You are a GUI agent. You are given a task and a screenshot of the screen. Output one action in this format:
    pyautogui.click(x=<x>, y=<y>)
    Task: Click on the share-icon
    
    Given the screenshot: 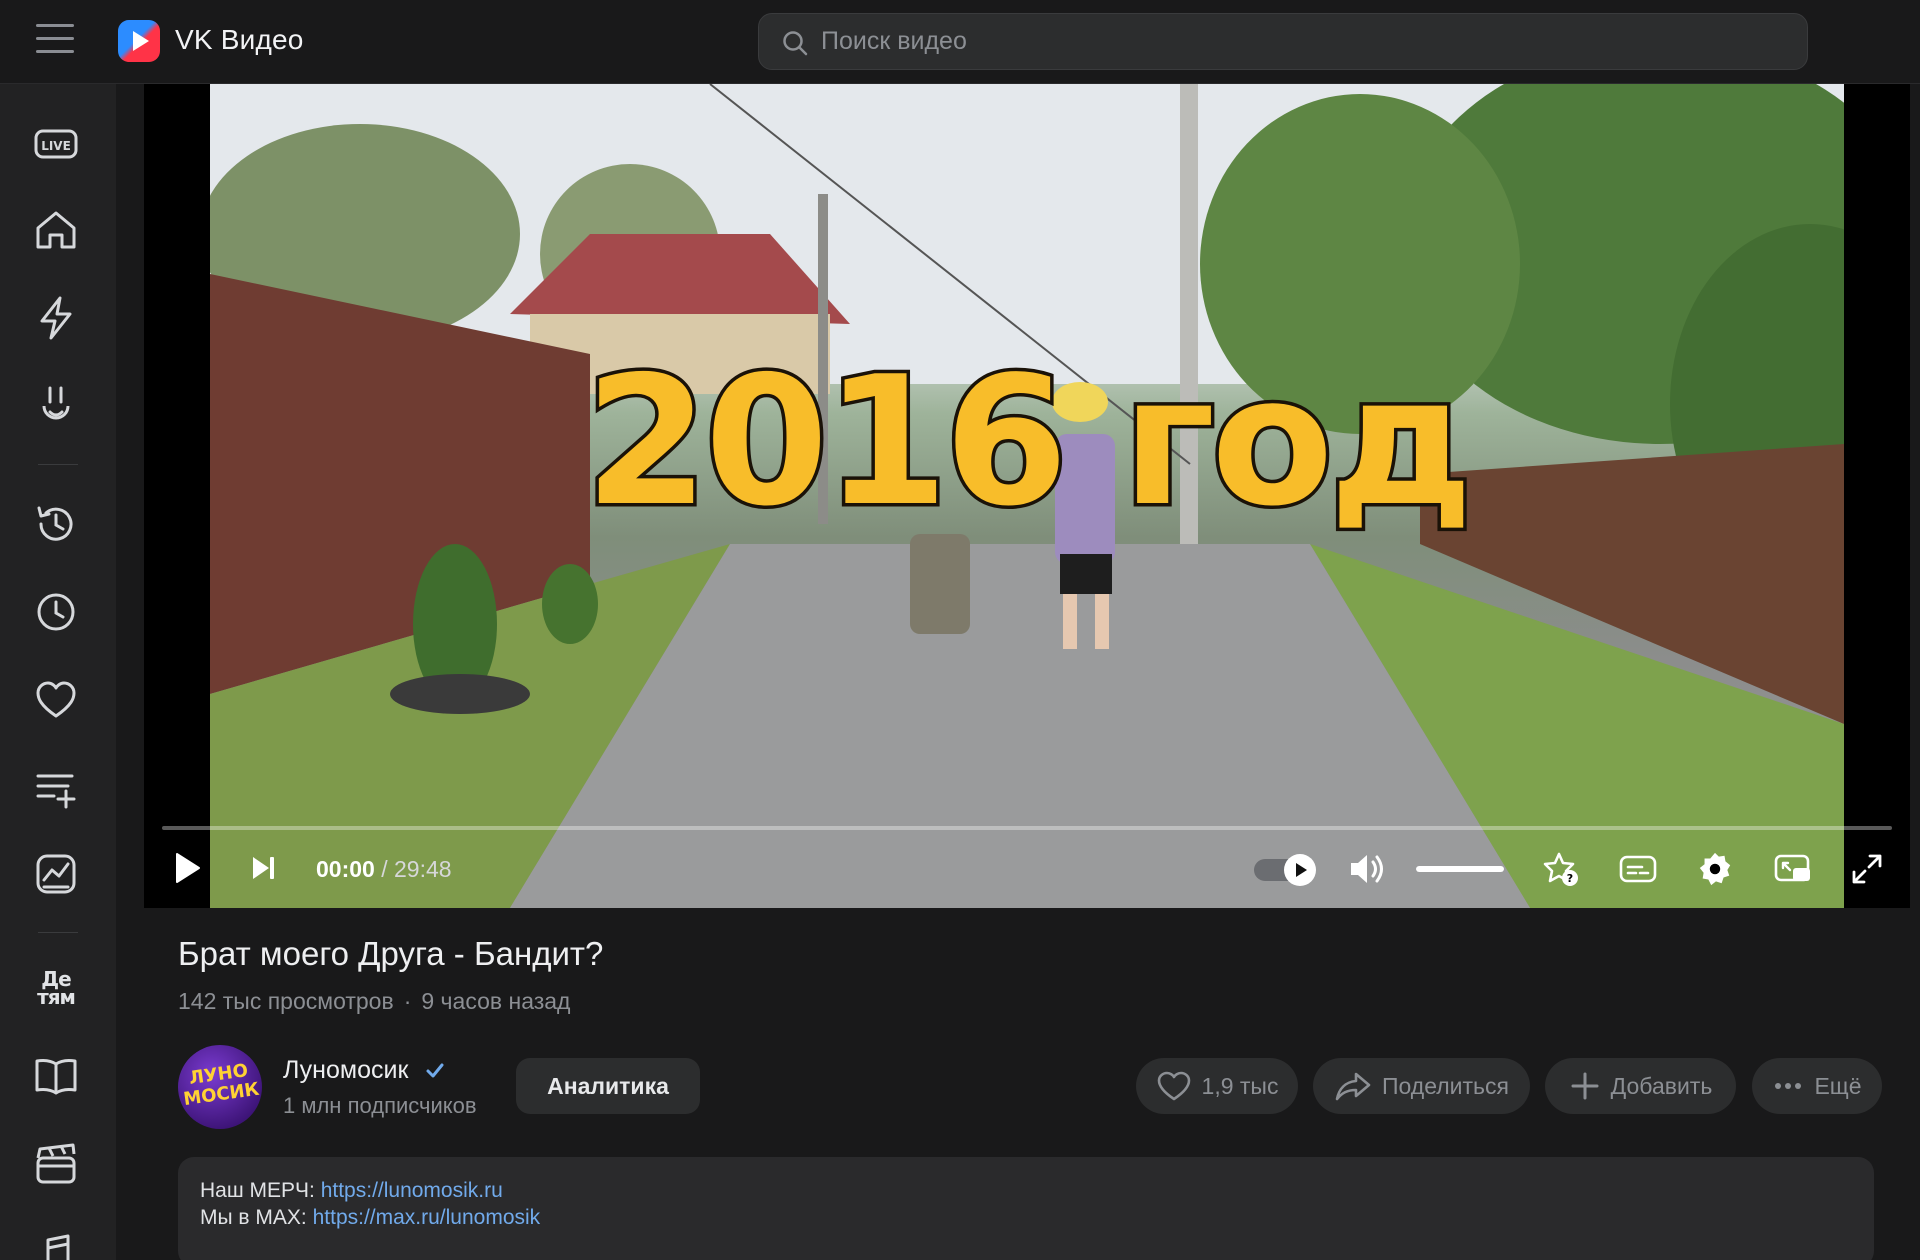 What is the action you would take?
    pyautogui.click(x=1353, y=1086)
    